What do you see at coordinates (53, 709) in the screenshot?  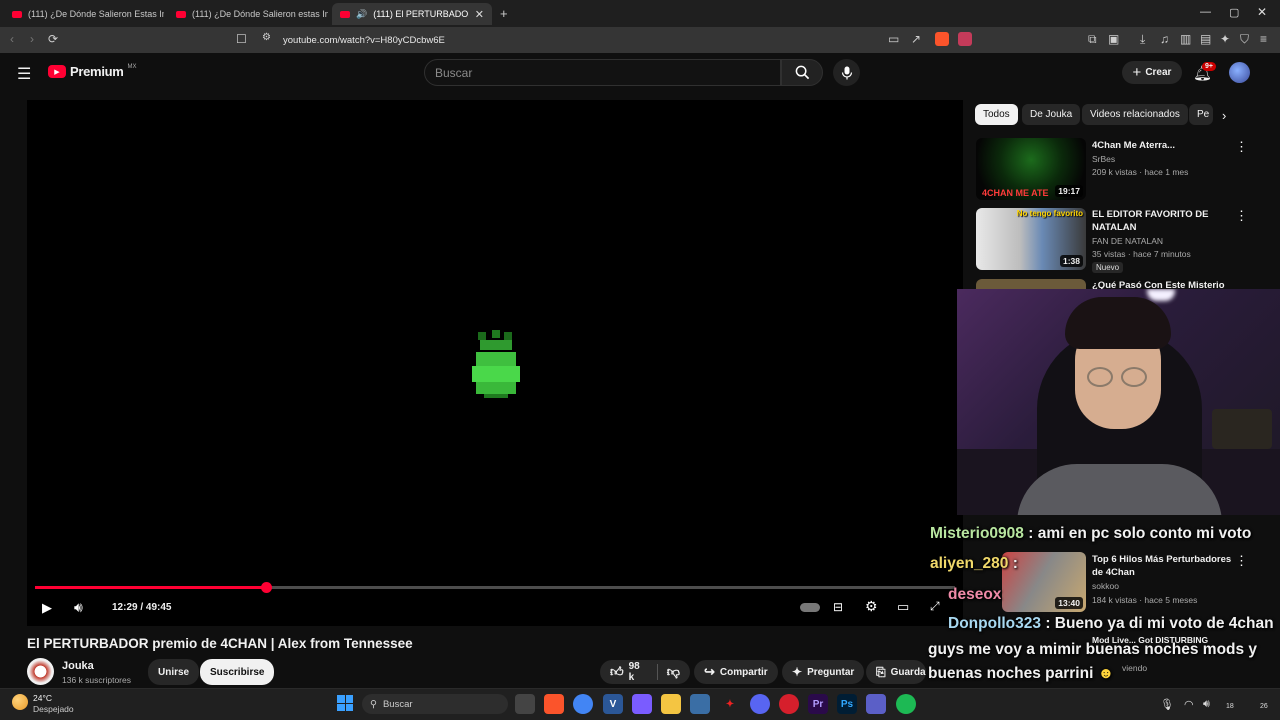 I see `weather-desc: Despejado` at bounding box center [53, 709].